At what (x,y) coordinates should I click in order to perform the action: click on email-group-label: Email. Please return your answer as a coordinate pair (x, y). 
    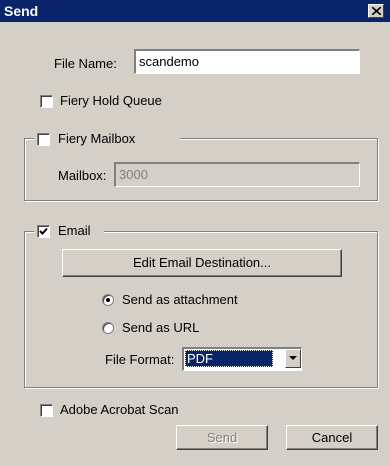
    Looking at the image, I should click on (74, 230).